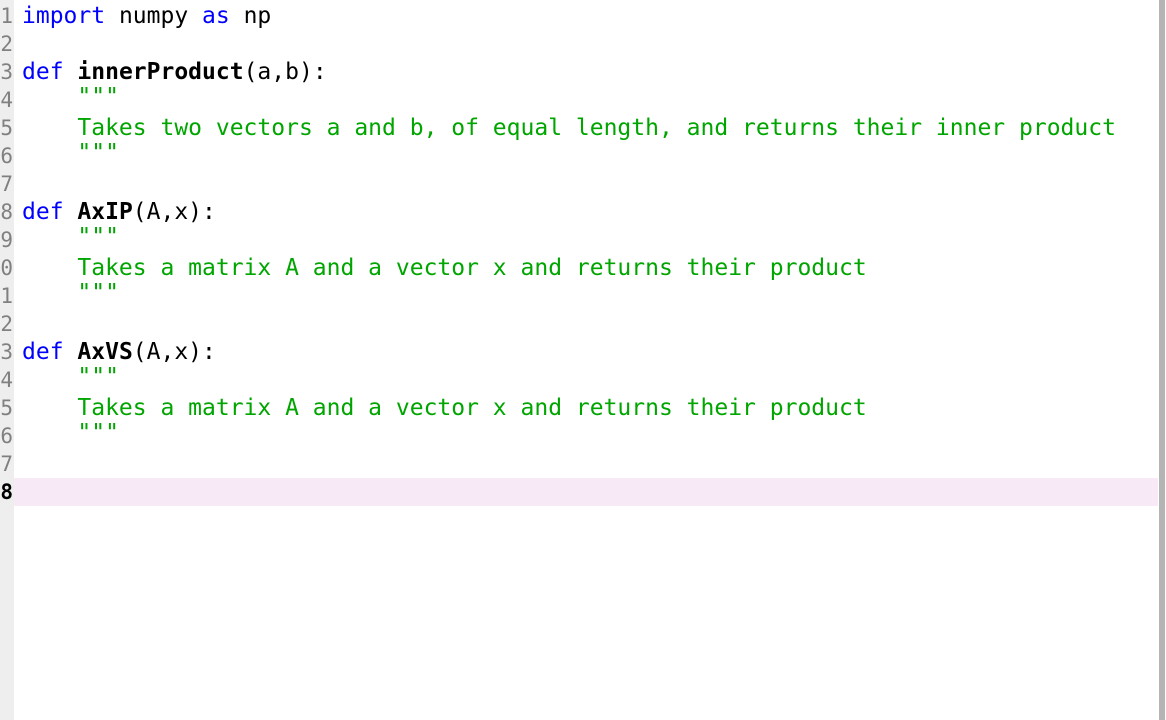 This screenshot has width=1166, height=720. I want to click on vertical-scrollbar-thumb, so click(1162, 360).